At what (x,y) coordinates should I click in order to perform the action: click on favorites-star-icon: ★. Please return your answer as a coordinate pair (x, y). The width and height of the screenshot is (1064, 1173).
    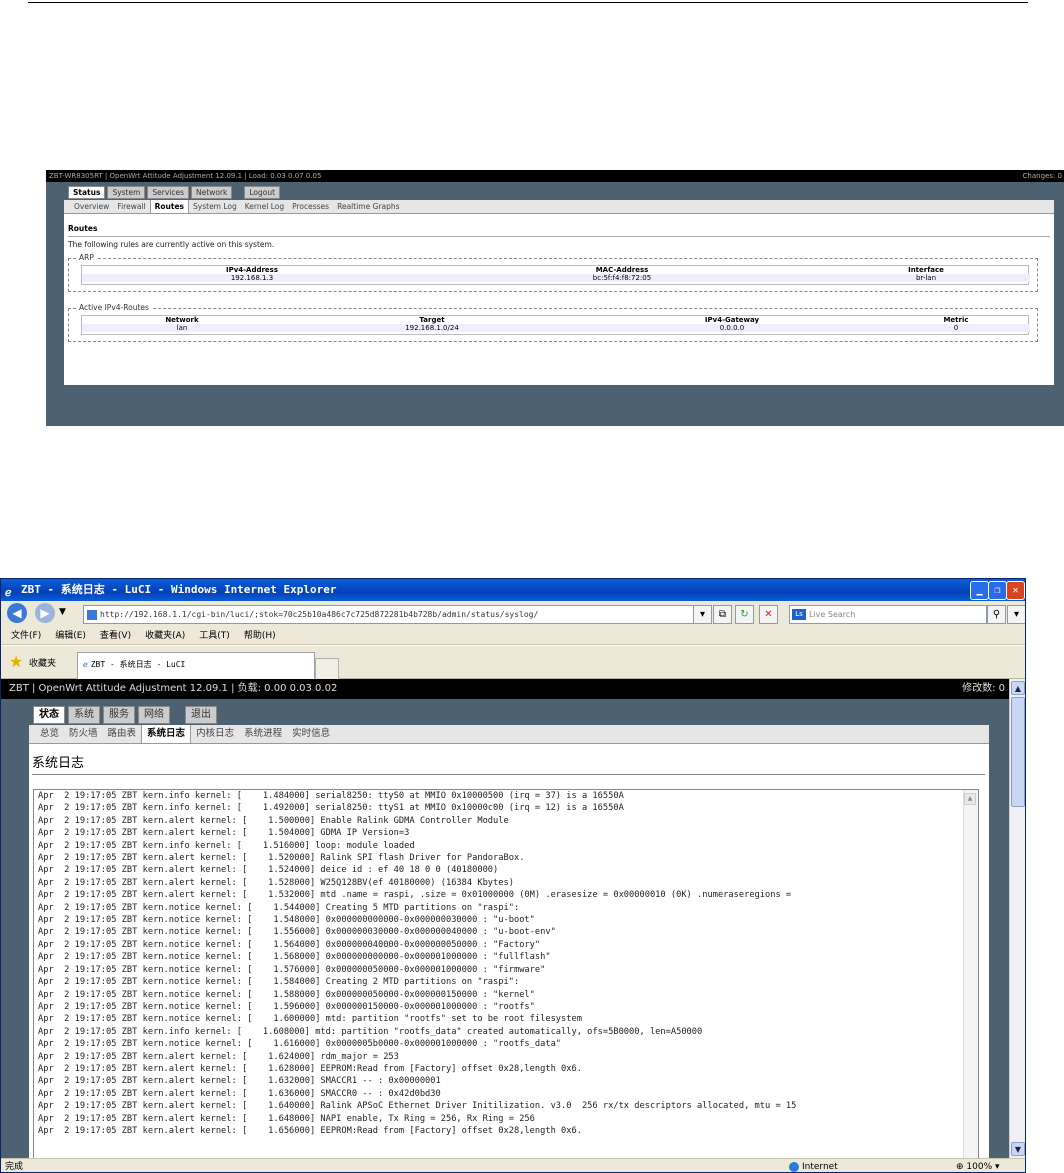
    Looking at the image, I should click on (16, 661).